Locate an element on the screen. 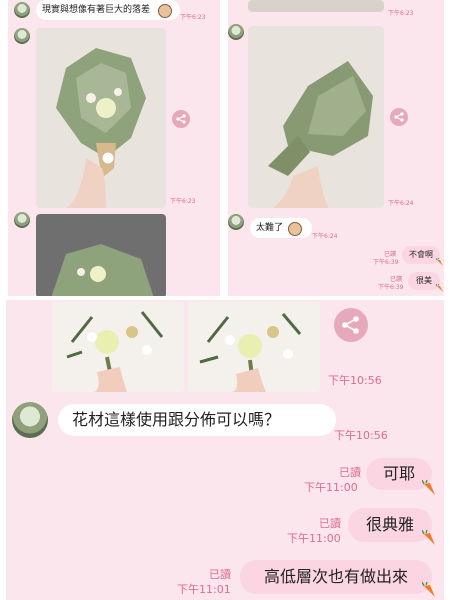 This screenshot has height=600, width=450. message-text: 現實與想像有著巨大的落差 is located at coordinates (96, 10).